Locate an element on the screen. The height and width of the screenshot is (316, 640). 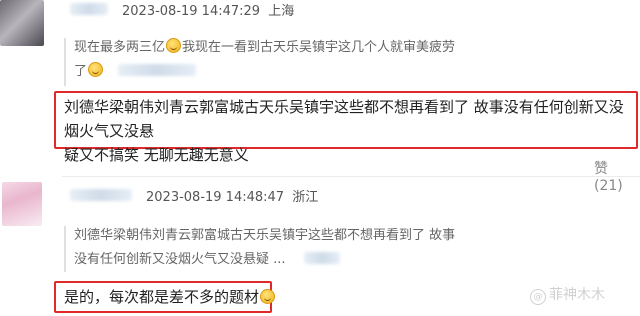
location: 浙江 is located at coordinates (305, 197).